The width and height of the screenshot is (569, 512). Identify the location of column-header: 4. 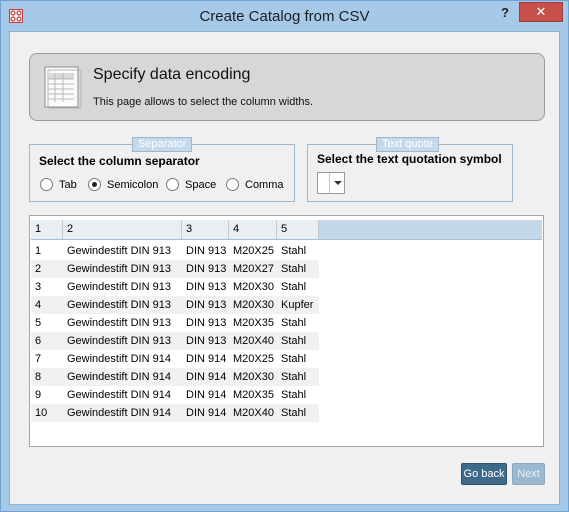
(253, 229).